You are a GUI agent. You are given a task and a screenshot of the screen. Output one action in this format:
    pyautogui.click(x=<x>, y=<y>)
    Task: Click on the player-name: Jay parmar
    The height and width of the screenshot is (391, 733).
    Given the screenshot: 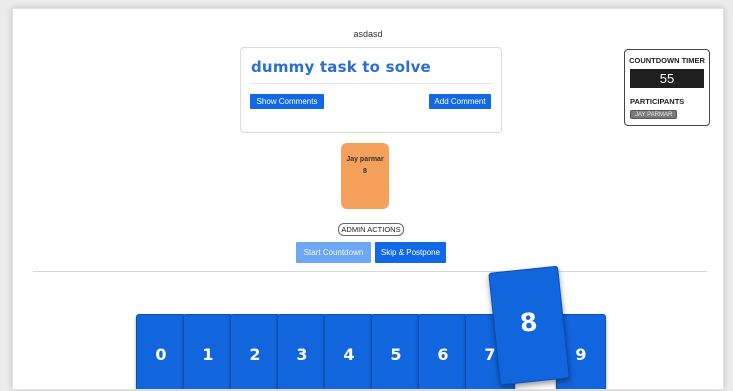 What is the action you would take?
    pyautogui.click(x=365, y=159)
    